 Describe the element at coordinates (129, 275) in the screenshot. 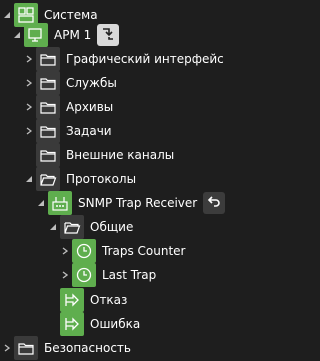

I see `tree-node-label: Last Trap` at that location.